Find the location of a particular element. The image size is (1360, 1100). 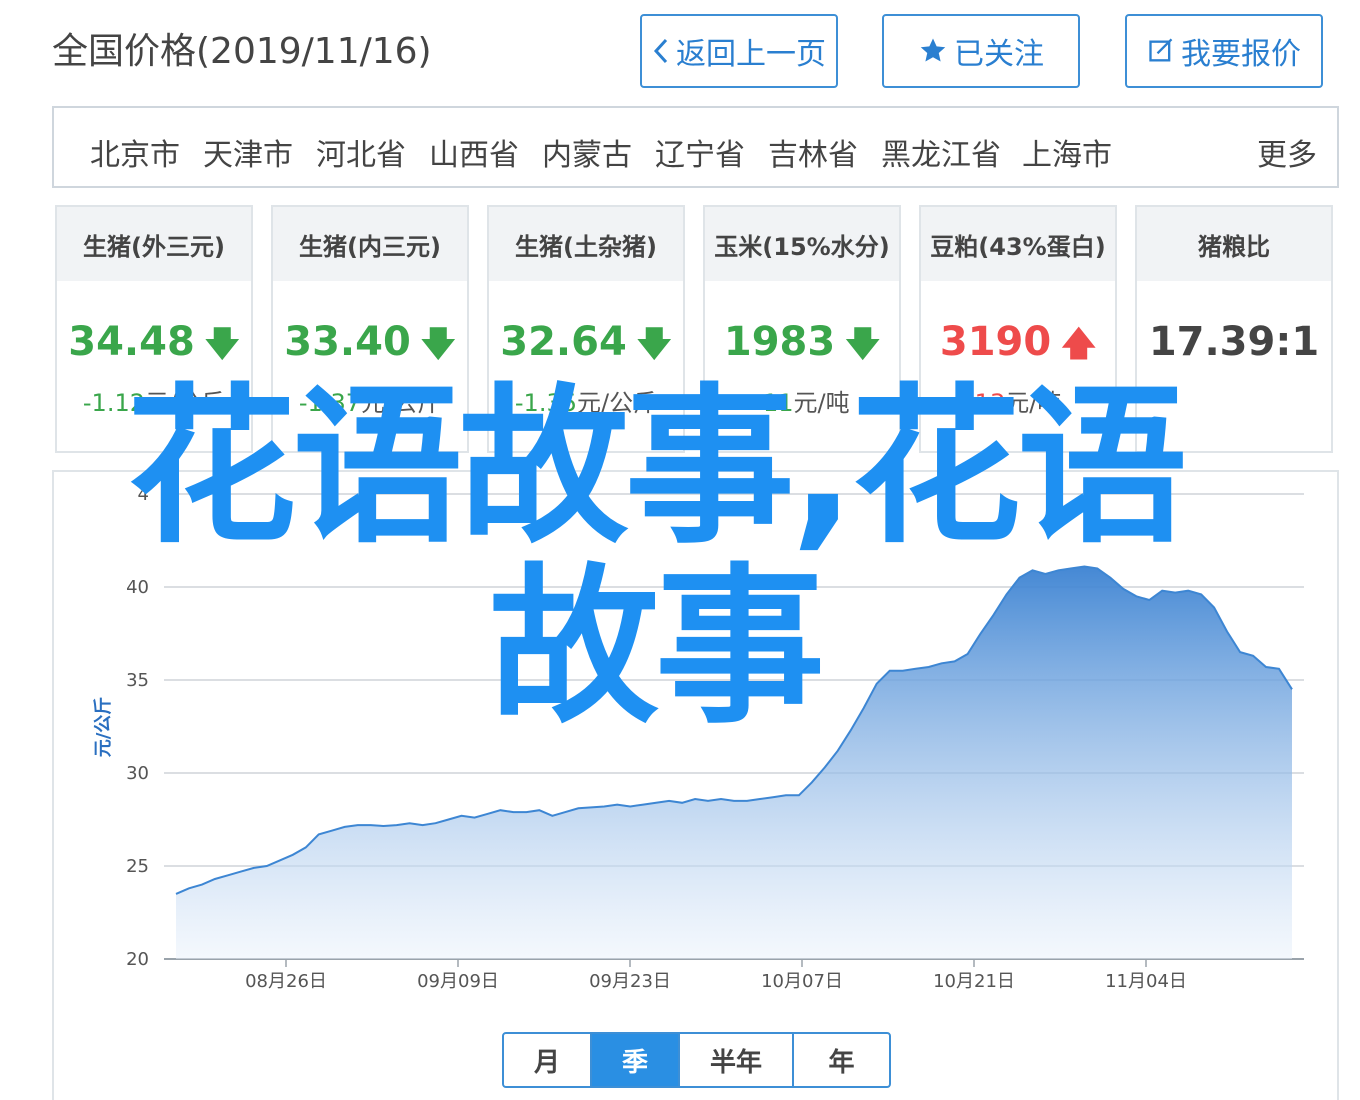

region-item: 黑龙江省 is located at coordinates (941, 152).